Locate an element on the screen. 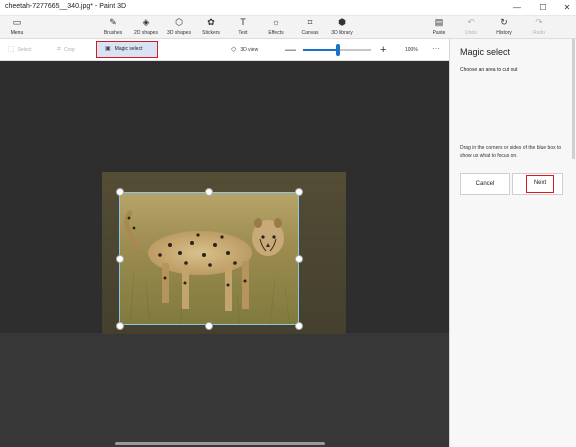 The height and width of the screenshot is (447, 576). menu-label: Menu is located at coordinates (17, 33).